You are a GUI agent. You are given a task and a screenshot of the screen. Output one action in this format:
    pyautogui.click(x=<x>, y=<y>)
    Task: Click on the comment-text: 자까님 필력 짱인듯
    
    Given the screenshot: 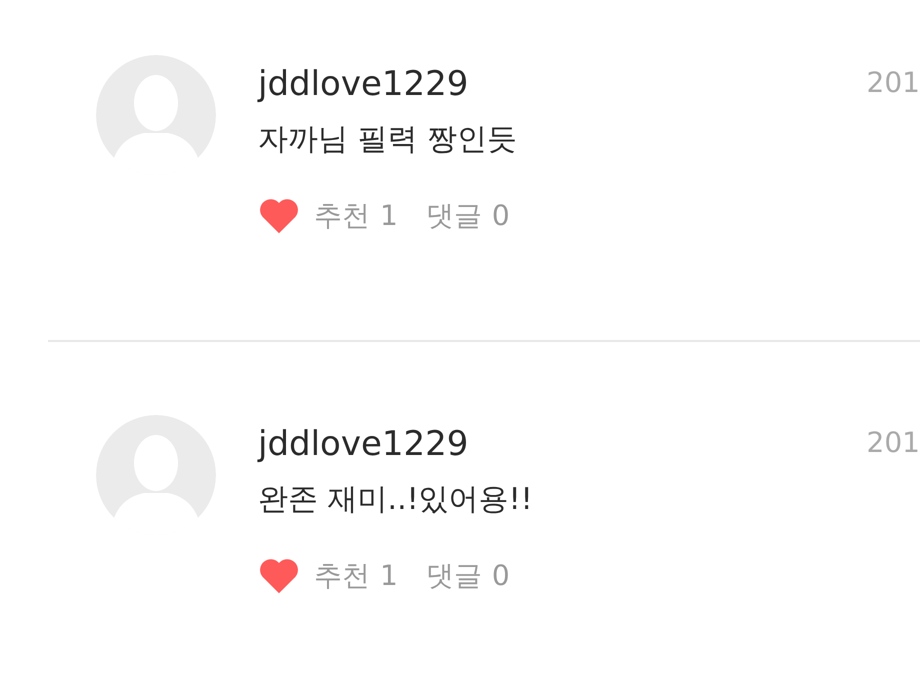 What is the action you would take?
    pyautogui.click(x=388, y=140)
    